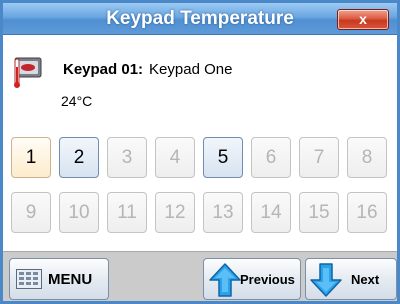 This screenshot has width=400, height=304. What do you see at coordinates (326, 280) in the screenshot?
I see `down-arrow-icon` at bounding box center [326, 280].